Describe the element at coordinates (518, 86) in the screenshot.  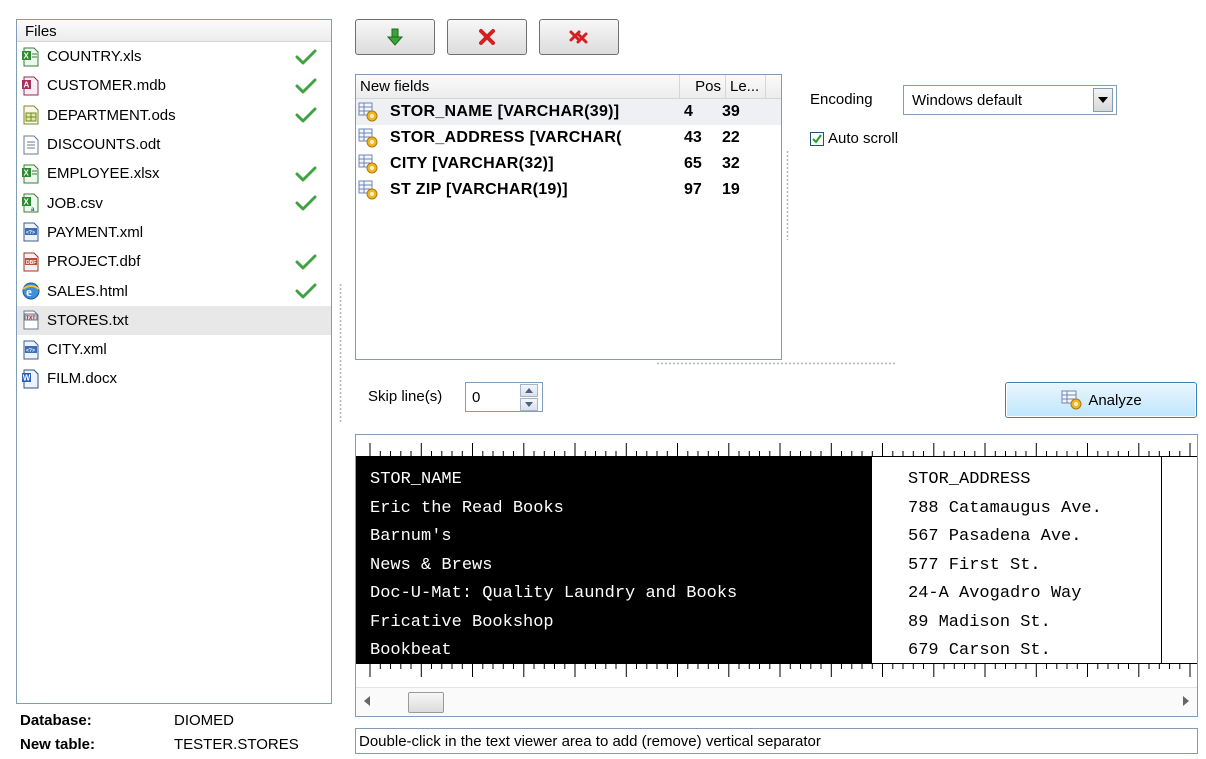
I see `column-header-new-fields: New fields` at that location.